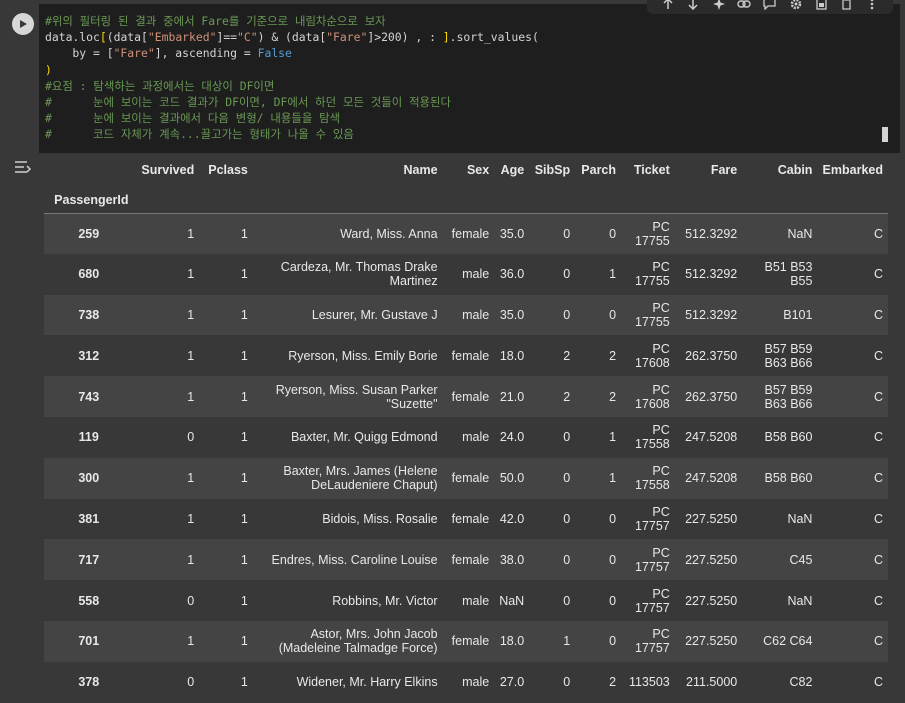 The height and width of the screenshot is (703, 905). Describe the element at coordinates (770, 6) in the screenshot. I see `comment-icon` at that location.